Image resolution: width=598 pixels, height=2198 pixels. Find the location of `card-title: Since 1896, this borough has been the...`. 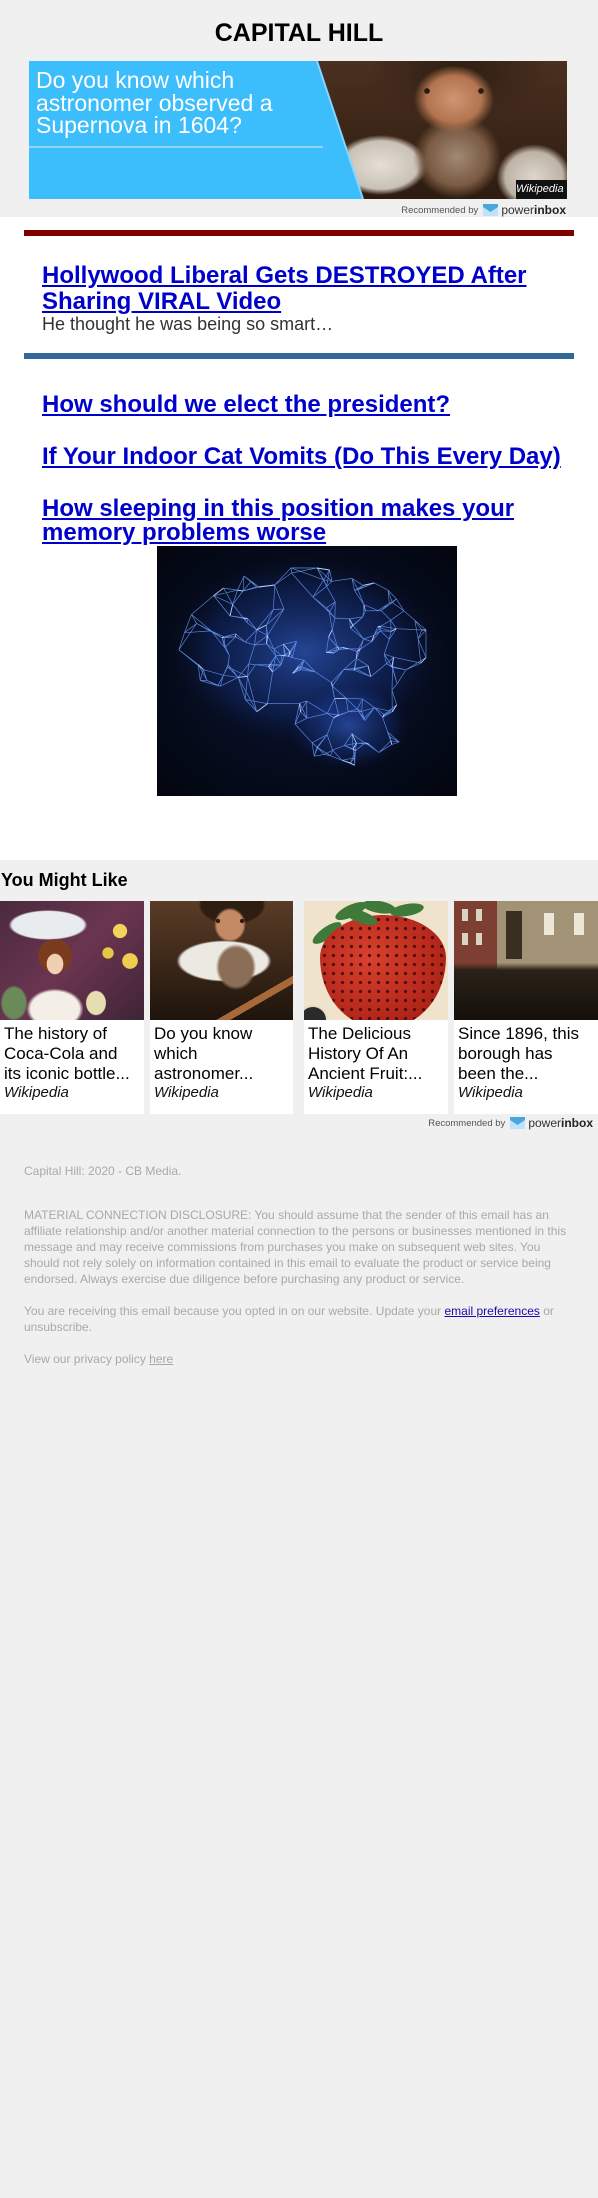

card-title: Since 1896, this borough has been the... is located at coordinates (518, 1053).